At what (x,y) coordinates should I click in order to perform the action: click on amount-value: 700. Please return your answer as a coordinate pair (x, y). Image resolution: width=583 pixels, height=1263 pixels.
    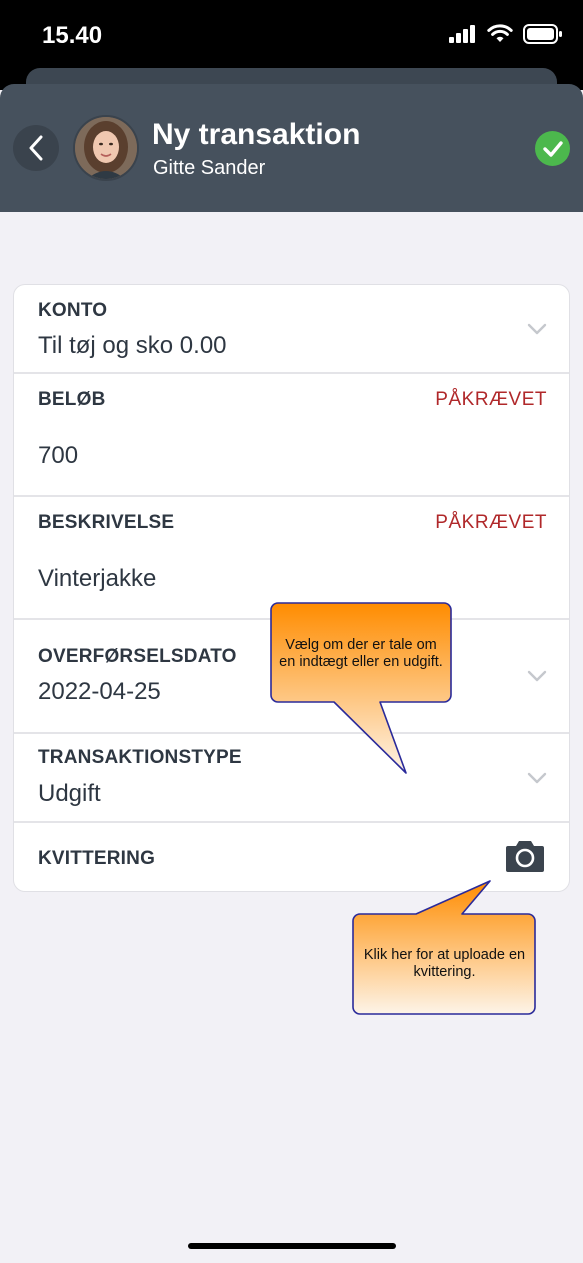
    Looking at the image, I should click on (58, 456).